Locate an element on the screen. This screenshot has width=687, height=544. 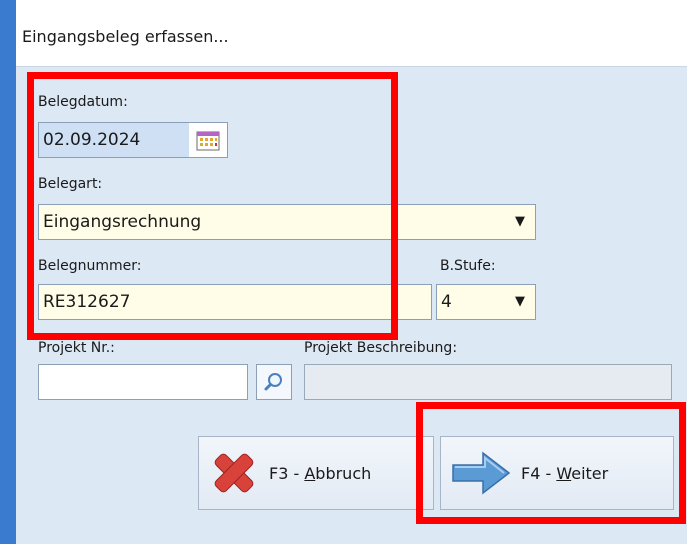
magnifier-icon is located at coordinates (273, 382).